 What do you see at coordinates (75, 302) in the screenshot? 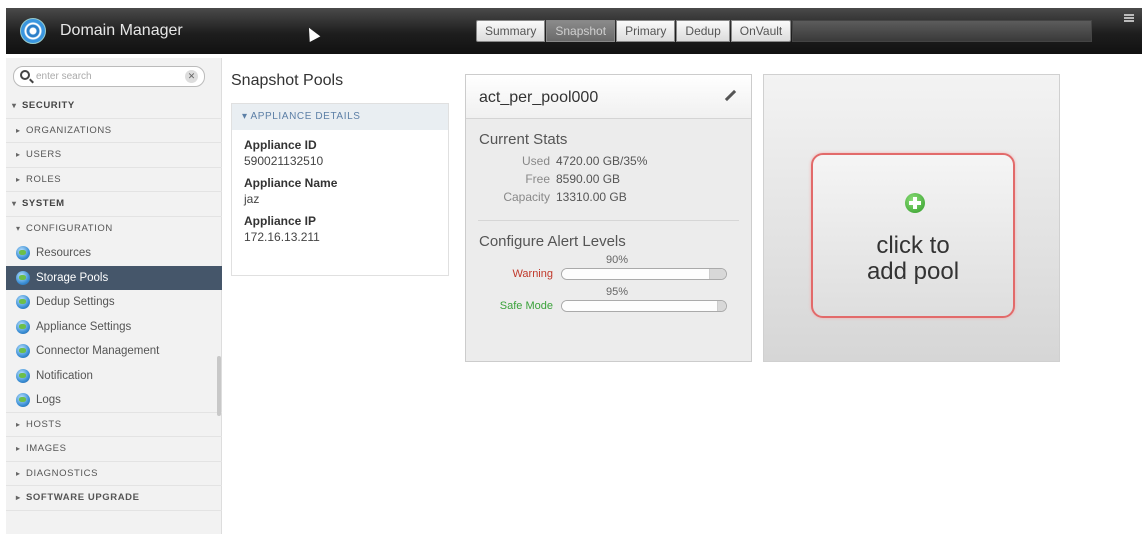
I see `sidebar-item-label: Dedup Settings` at bounding box center [75, 302].